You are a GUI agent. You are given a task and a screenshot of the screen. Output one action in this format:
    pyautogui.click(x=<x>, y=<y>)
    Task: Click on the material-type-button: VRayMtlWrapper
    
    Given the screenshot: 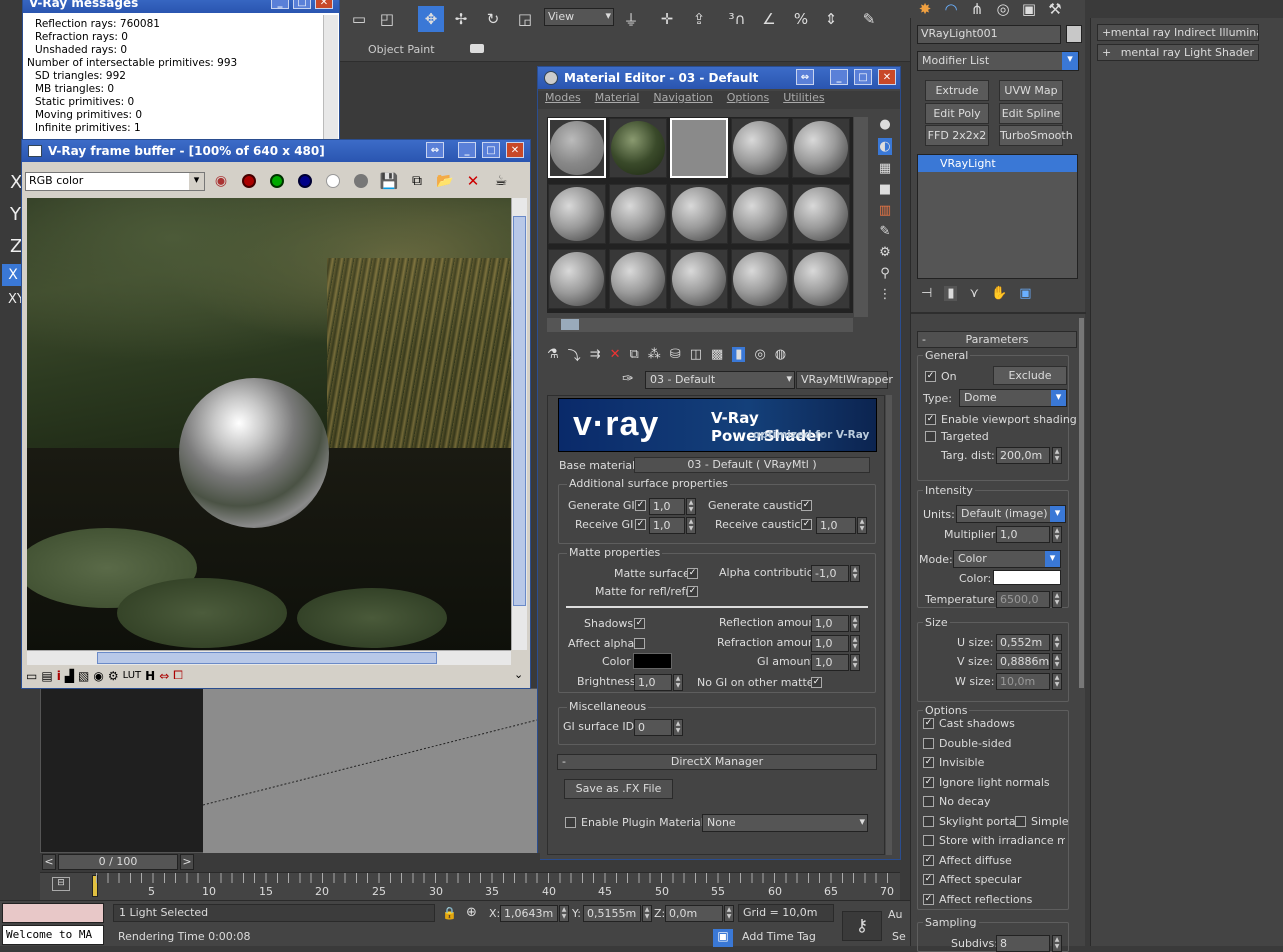 What is the action you would take?
    pyautogui.click(x=844, y=380)
    